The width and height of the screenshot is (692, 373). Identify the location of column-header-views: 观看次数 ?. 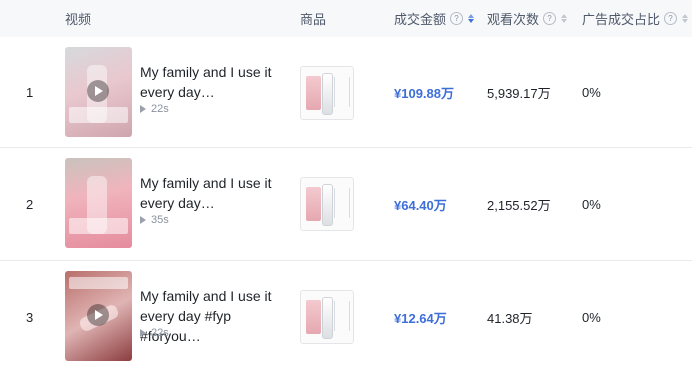
(527, 18).